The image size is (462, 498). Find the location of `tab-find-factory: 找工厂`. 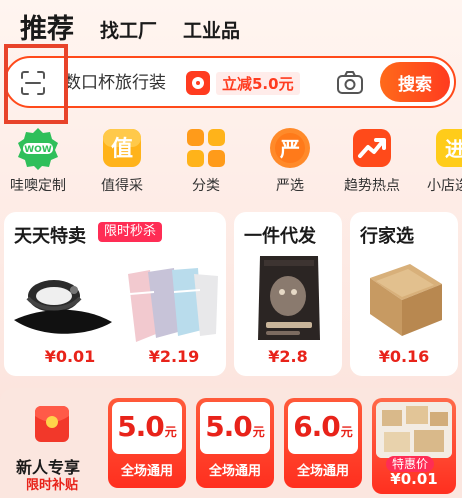

tab-find-factory: 找工厂 is located at coordinates (128, 32).